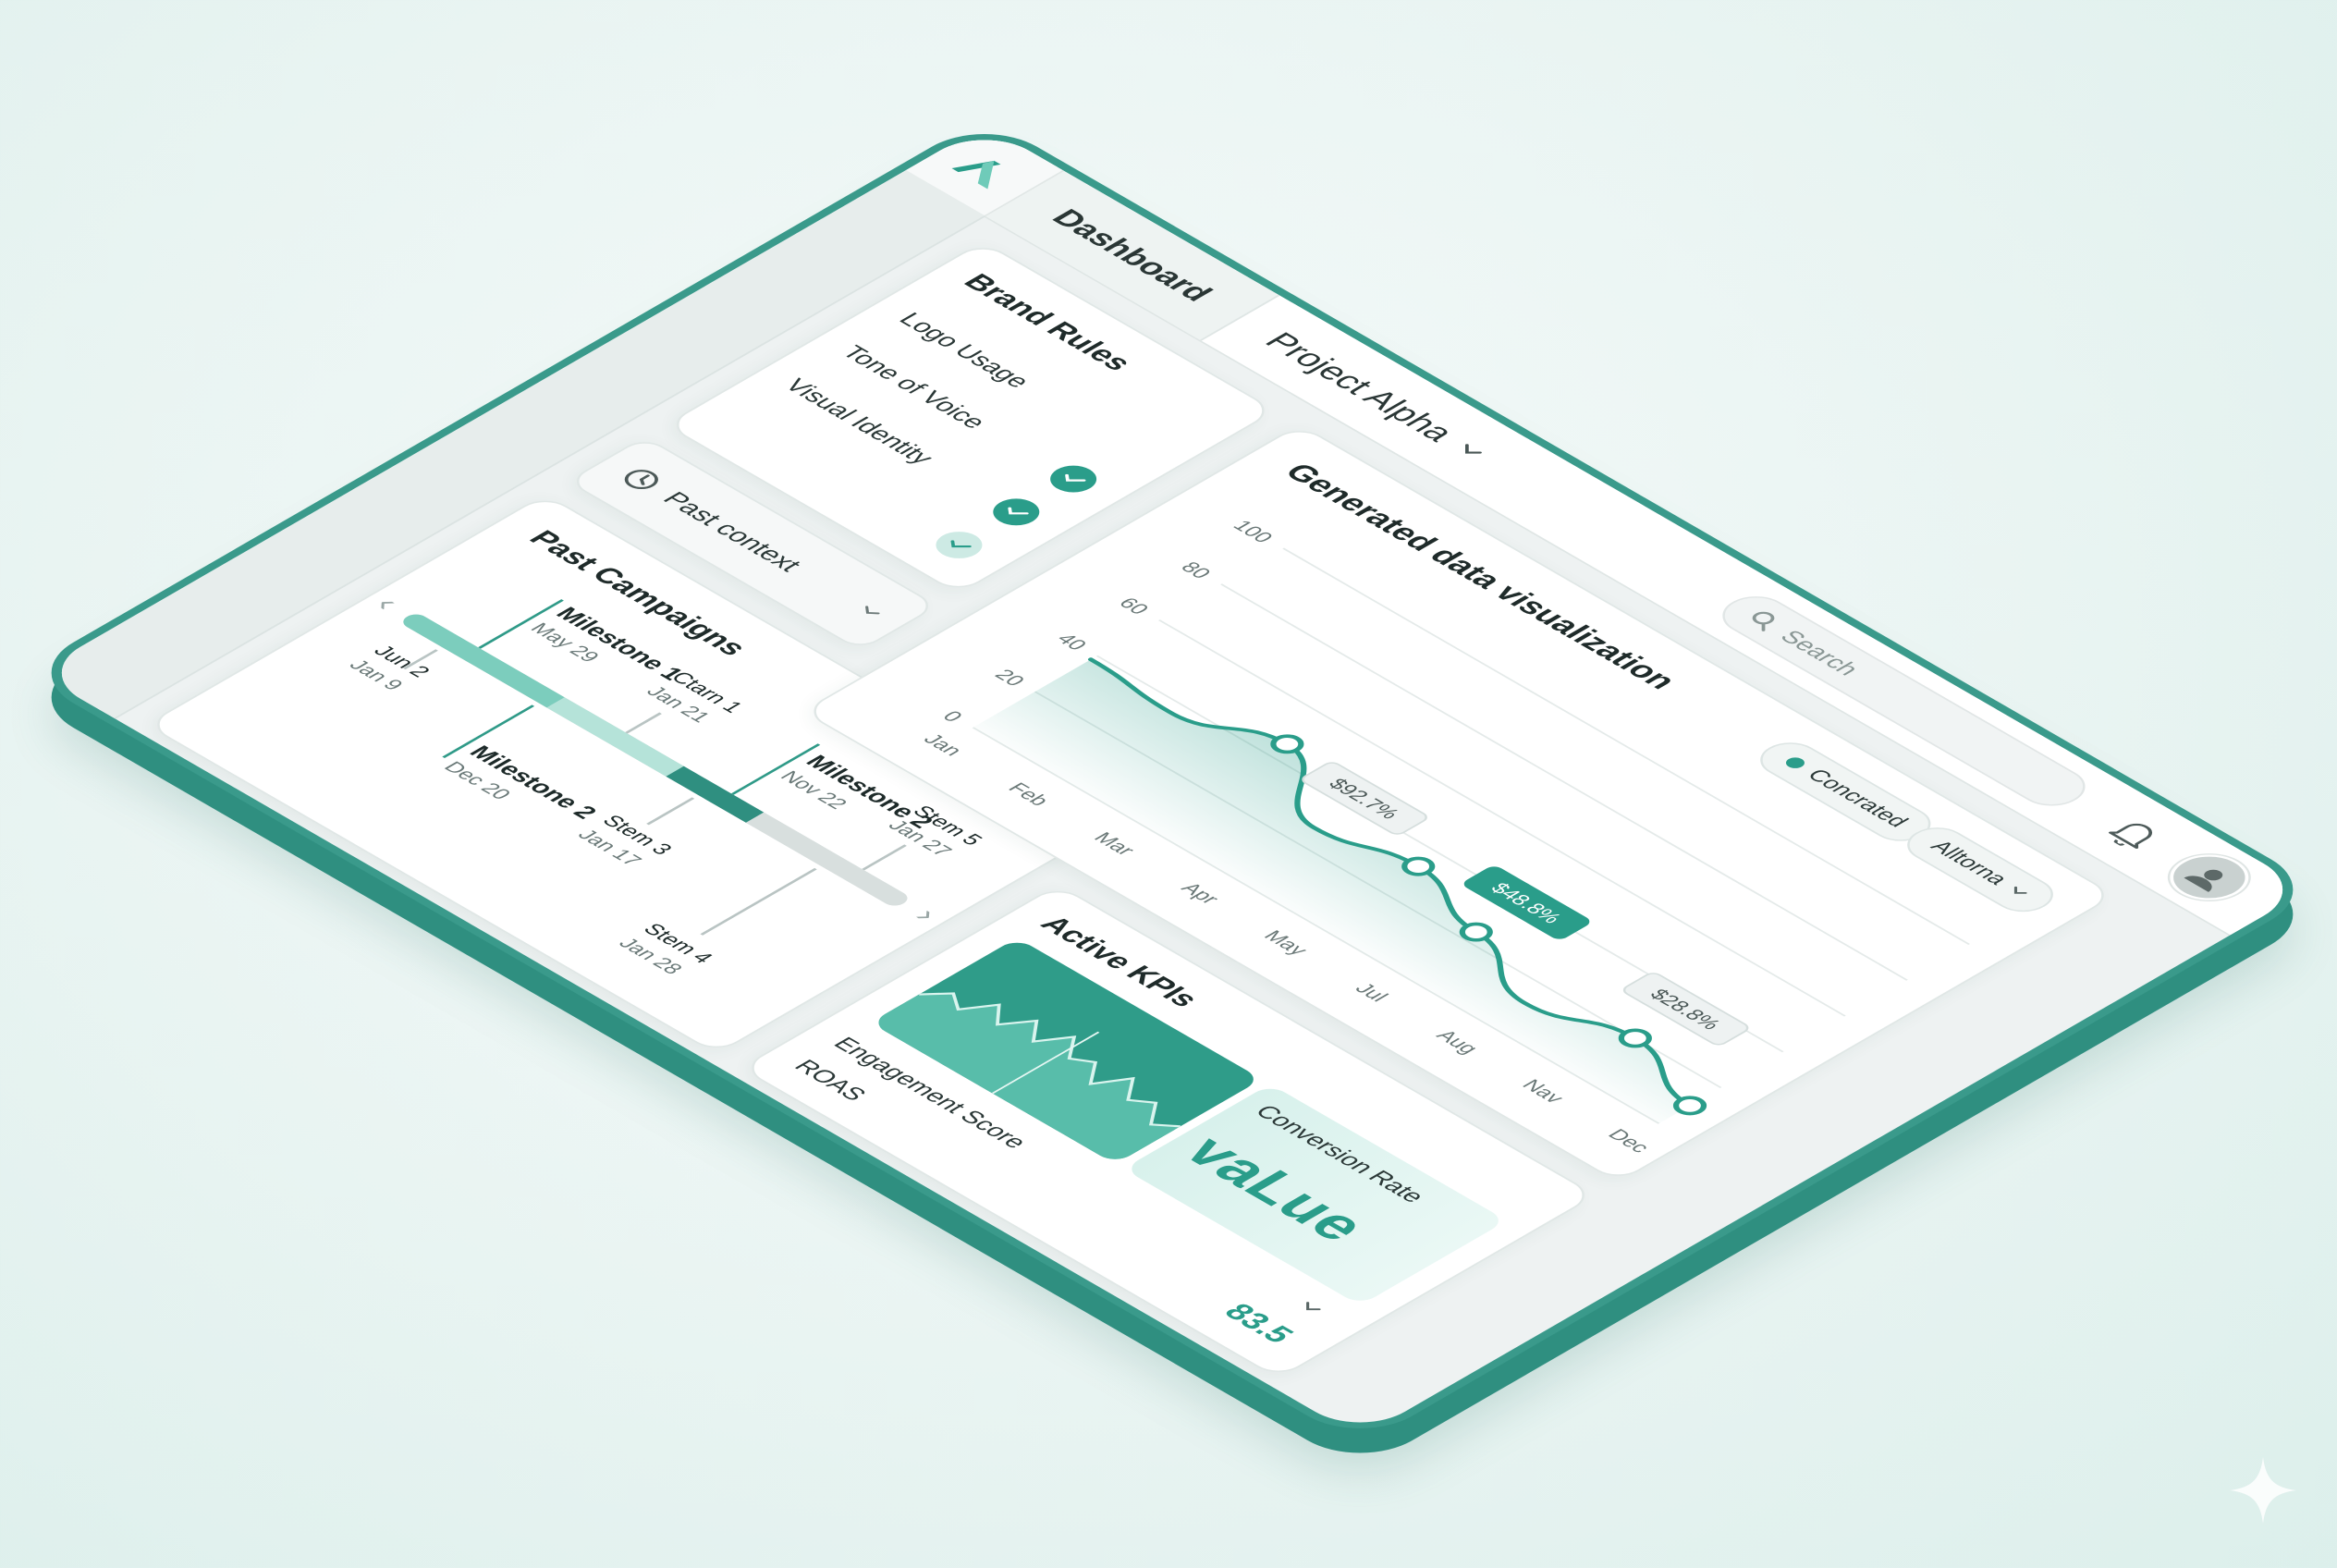 This screenshot has width=2337, height=1568. What do you see at coordinates (1134, 606) in the screenshot?
I see `y-tick-label: 60` at bounding box center [1134, 606].